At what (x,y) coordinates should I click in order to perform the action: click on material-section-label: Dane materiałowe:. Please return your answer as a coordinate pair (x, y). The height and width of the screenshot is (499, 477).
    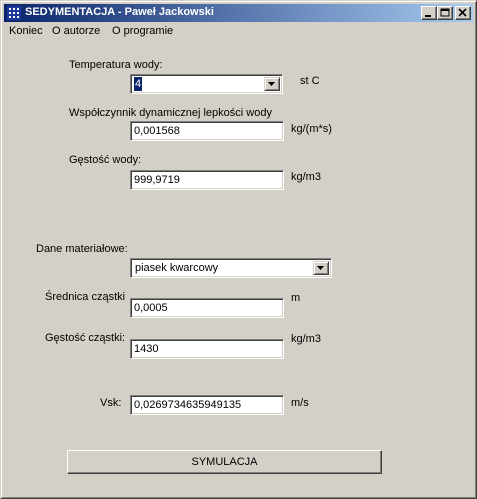
    Looking at the image, I should click on (82, 249).